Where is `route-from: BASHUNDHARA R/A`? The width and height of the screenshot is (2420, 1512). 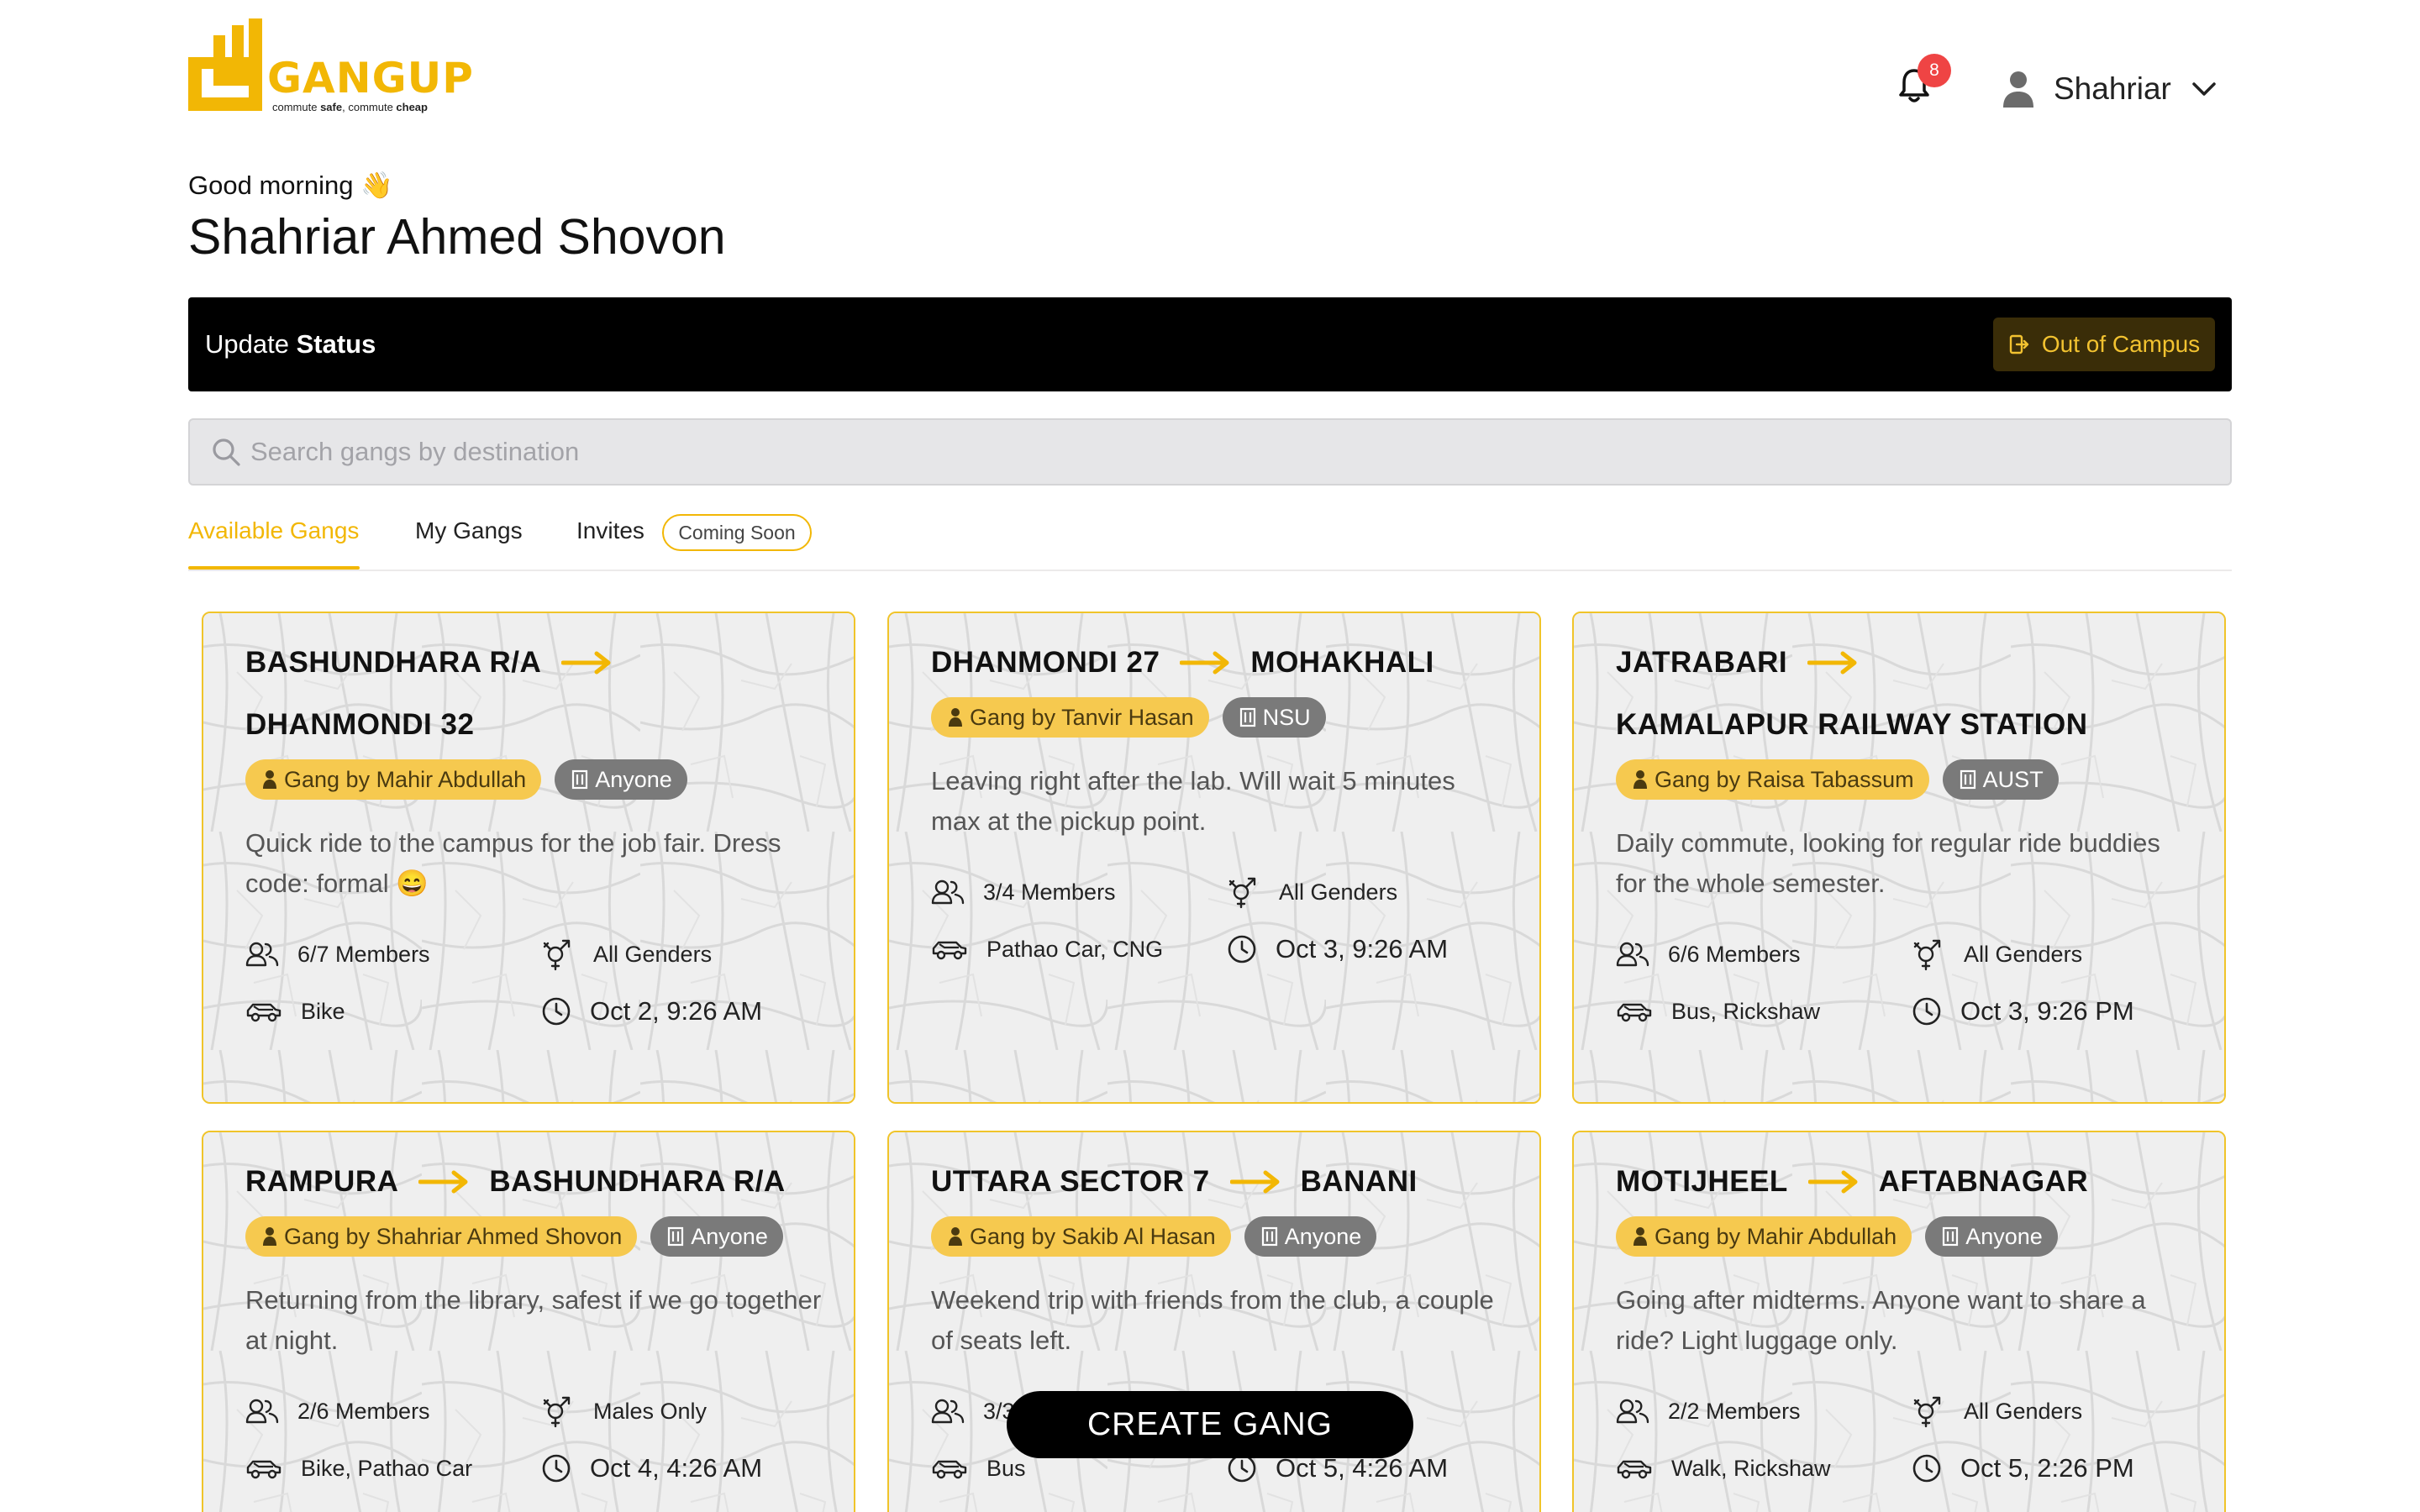
route-from: BASHUNDHARA R/A is located at coordinates (393, 662).